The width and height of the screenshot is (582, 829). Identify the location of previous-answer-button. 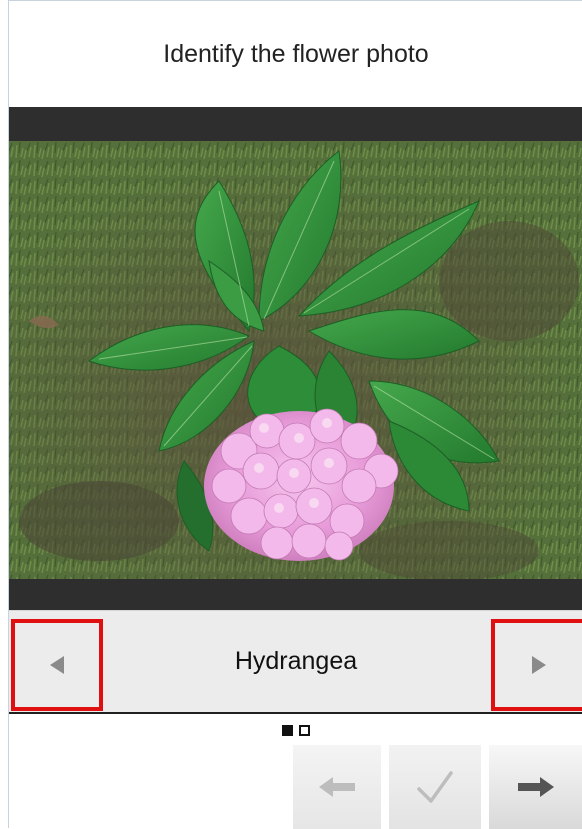
(57, 665).